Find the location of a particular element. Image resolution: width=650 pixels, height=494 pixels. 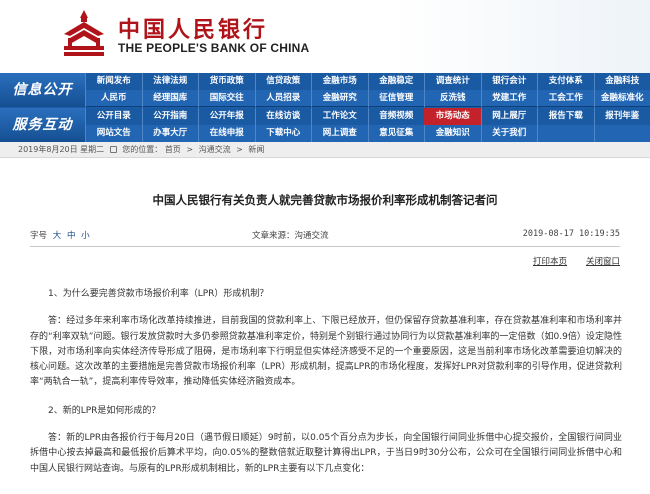

nav-item: 工作论文 is located at coordinates (339, 116).